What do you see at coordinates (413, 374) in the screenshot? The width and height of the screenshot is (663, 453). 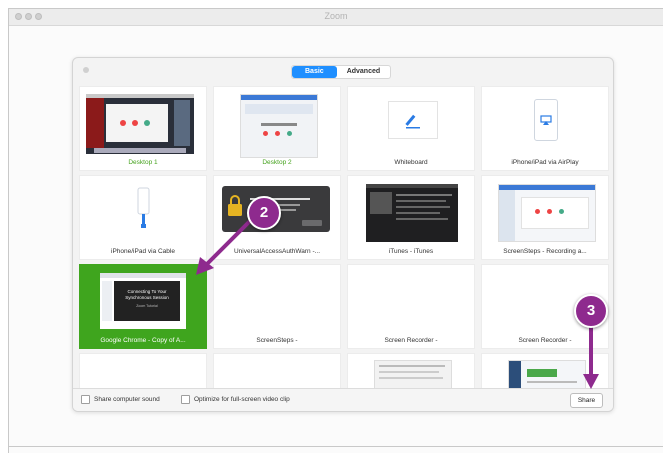 I see `row4-3-thumbnail` at bounding box center [413, 374].